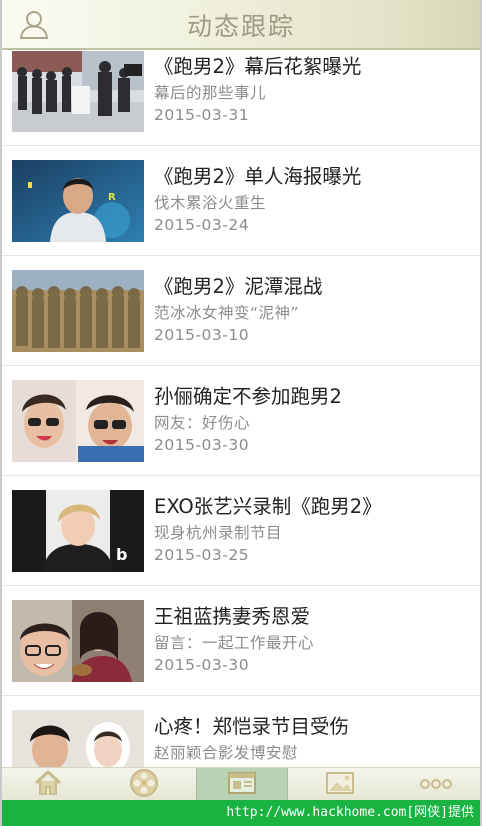 This screenshot has height=826, width=482. I want to click on news-subtitle: 网友：好伤心, so click(202, 423).